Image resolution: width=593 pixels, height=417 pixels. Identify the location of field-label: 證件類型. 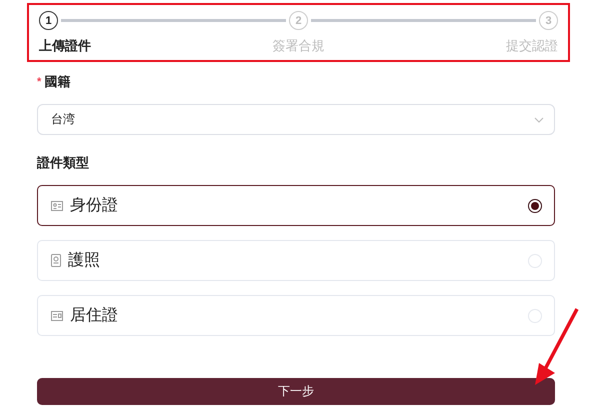
(63, 163).